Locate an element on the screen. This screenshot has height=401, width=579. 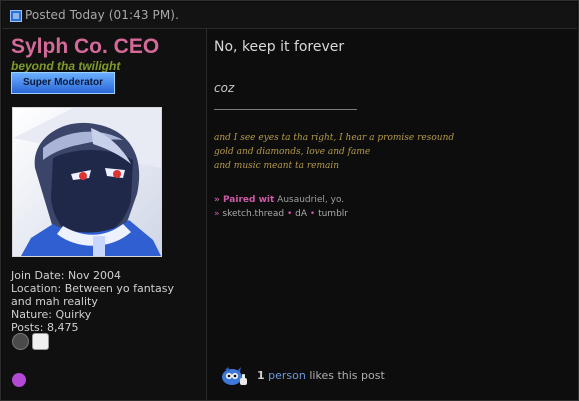
nature: Nature: Quirky is located at coordinates (51, 314).